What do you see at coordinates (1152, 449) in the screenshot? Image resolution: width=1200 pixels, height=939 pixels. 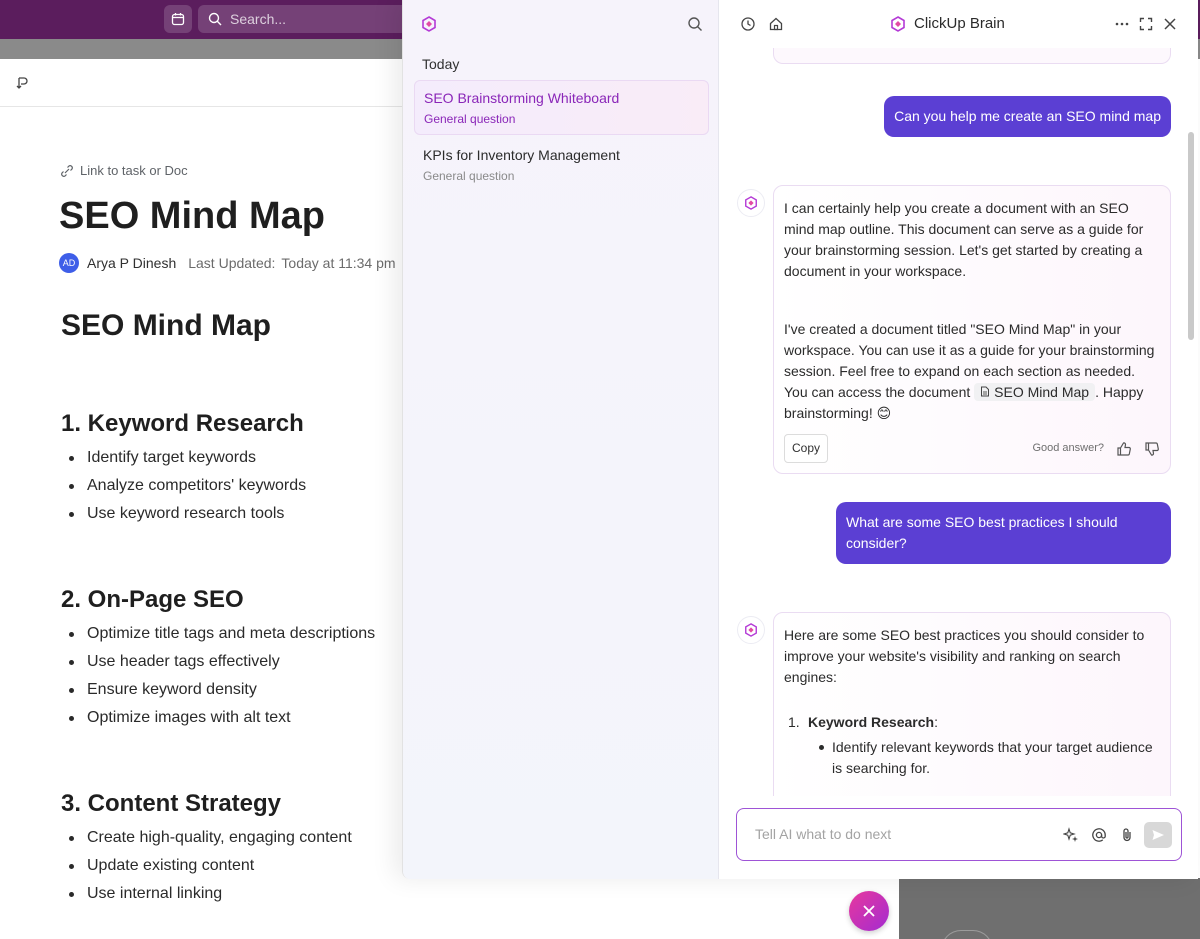 I see `thumbs-down-icon` at bounding box center [1152, 449].